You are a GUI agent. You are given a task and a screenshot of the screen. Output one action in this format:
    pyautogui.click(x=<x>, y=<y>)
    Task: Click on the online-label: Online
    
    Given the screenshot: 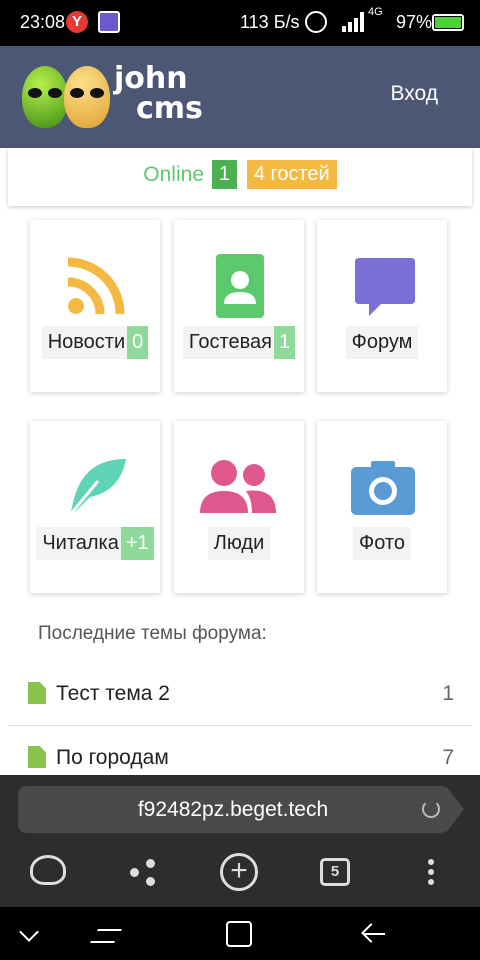 What is the action you would take?
    pyautogui.click(x=173, y=174)
    